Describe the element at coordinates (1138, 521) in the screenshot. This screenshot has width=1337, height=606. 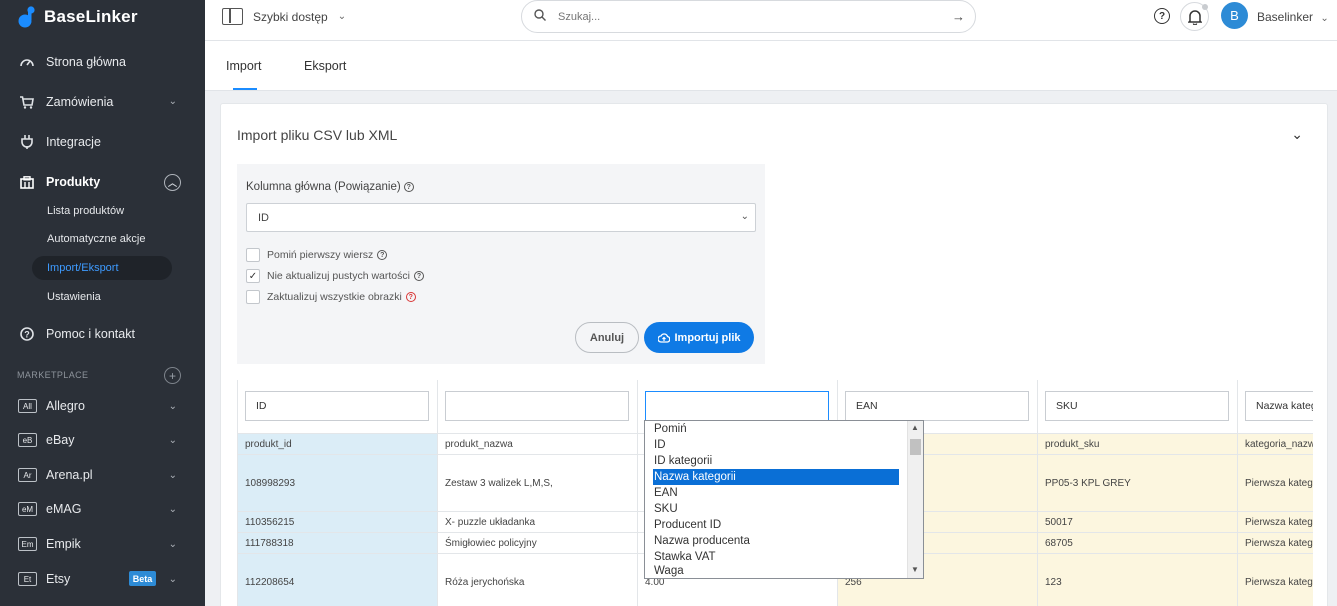
I see `mapping-cell: 50017` at that location.